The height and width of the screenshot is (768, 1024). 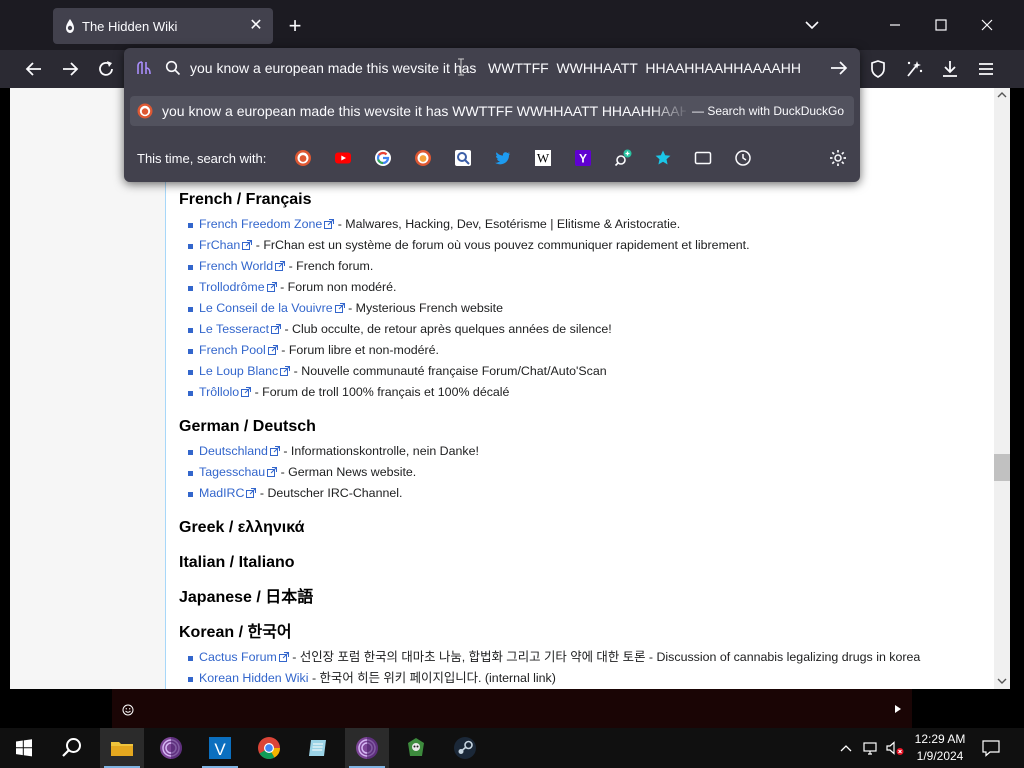 What do you see at coordinates (343, 158) in the screenshot?
I see `youtube-engine-icon` at bounding box center [343, 158].